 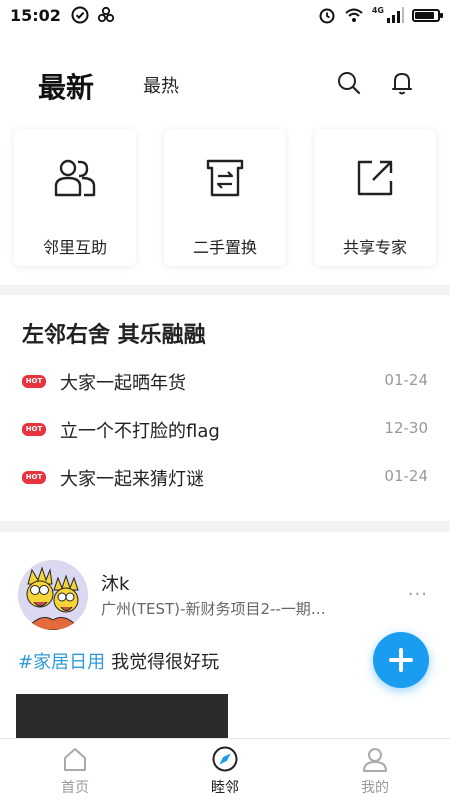 What do you see at coordinates (115, 583) in the screenshot?
I see `post-author: 沐k` at bounding box center [115, 583].